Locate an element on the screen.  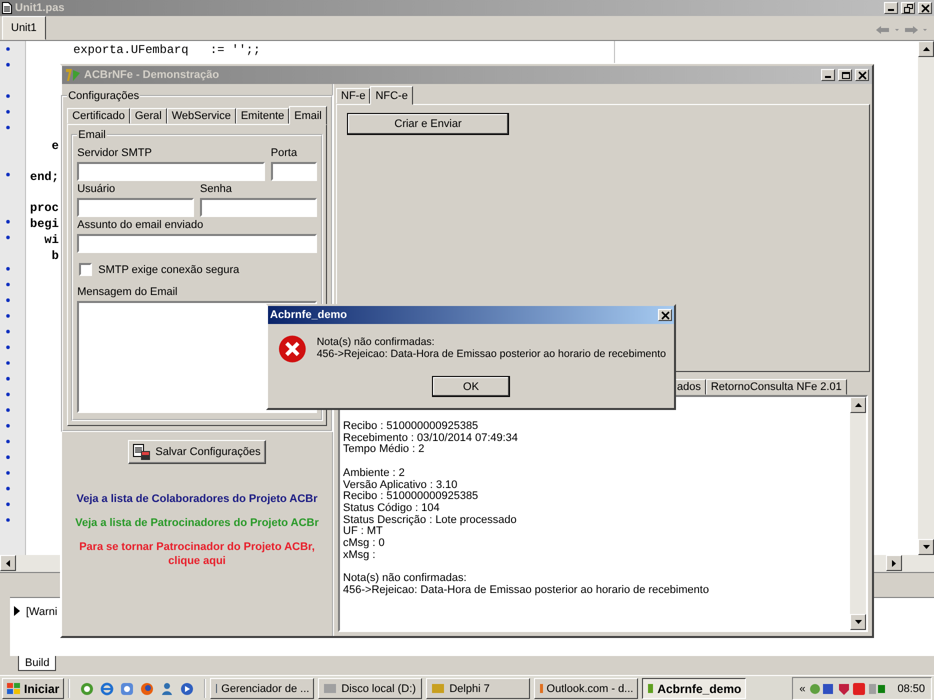
taskbar-button: Disco local (D:) is located at coordinates (370, 688).